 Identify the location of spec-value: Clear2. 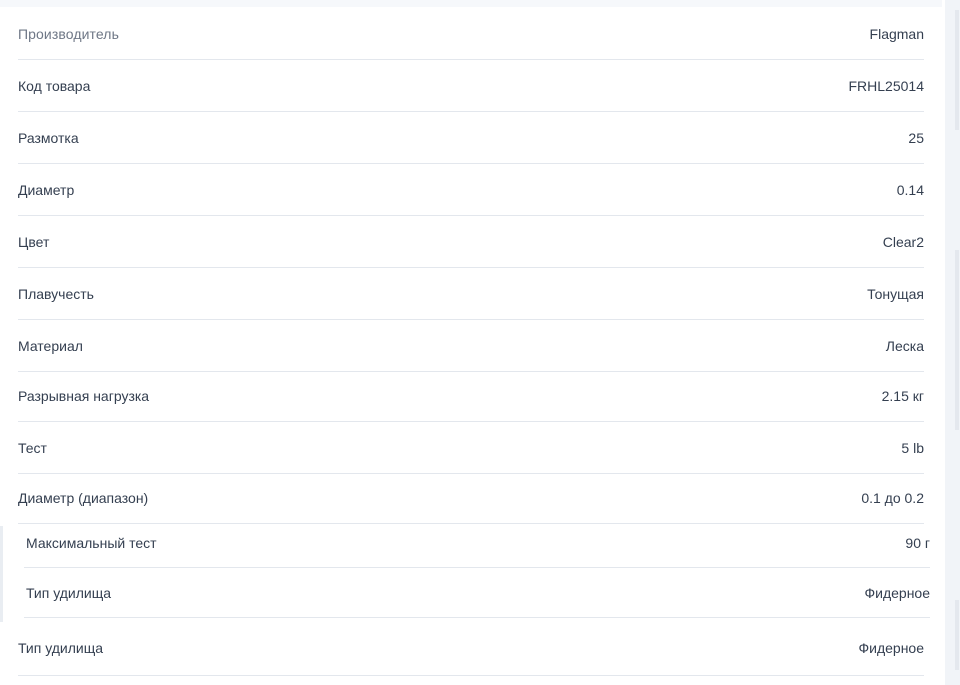
(903, 241).